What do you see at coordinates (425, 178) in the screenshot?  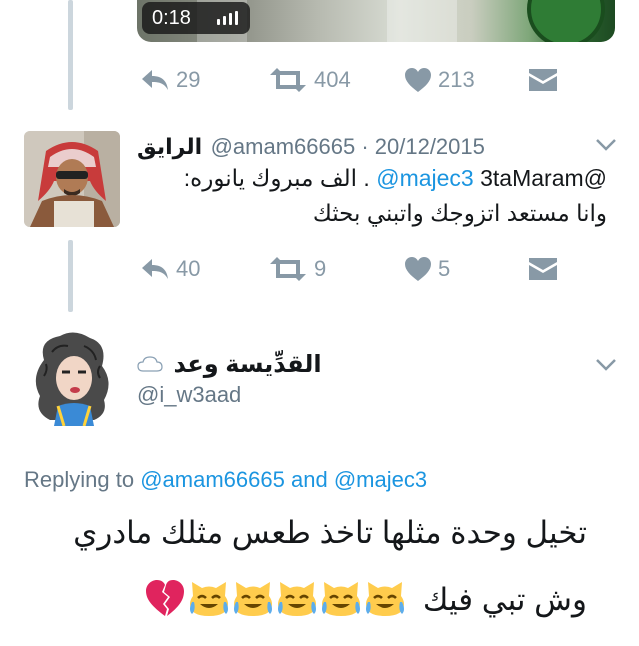 I see `mention-link: @majec3` at bounding box center [425, 178].